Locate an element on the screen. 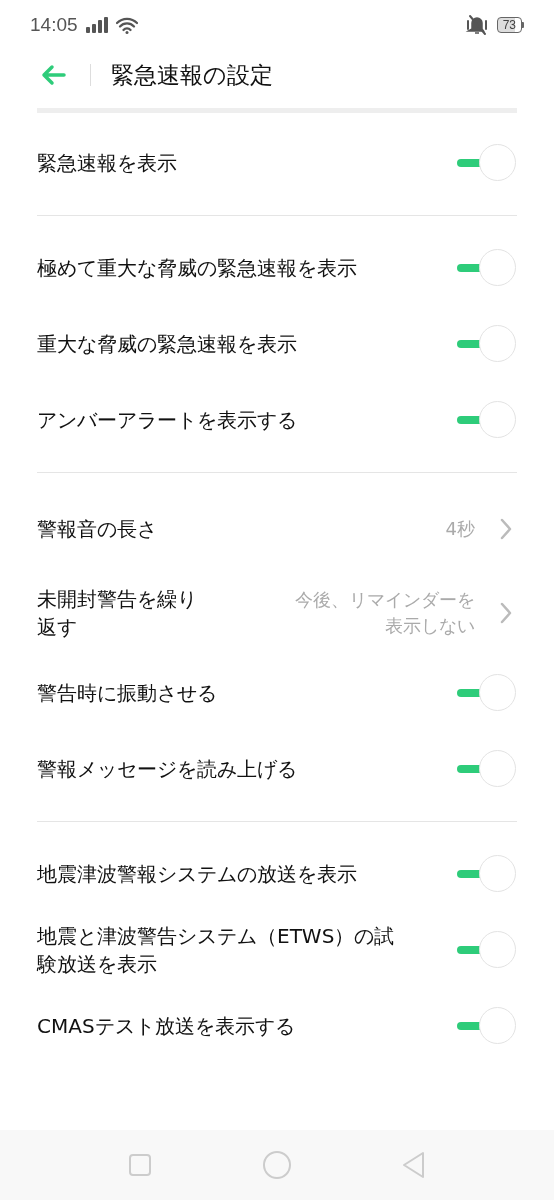  setting-label: 重大な脅威の緊急速報を表示 is located at coordinates (167, 344).